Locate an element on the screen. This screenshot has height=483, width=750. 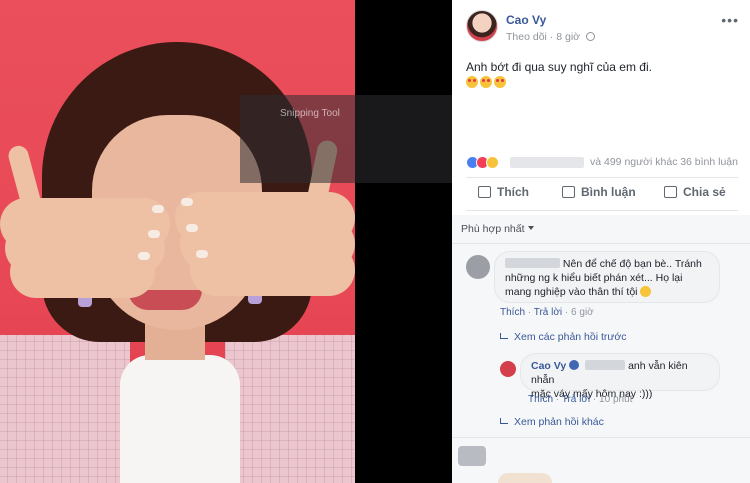
comment-line: những ng k hiểu biết phán xét... Họ lại is located at coordinates (594, 278).